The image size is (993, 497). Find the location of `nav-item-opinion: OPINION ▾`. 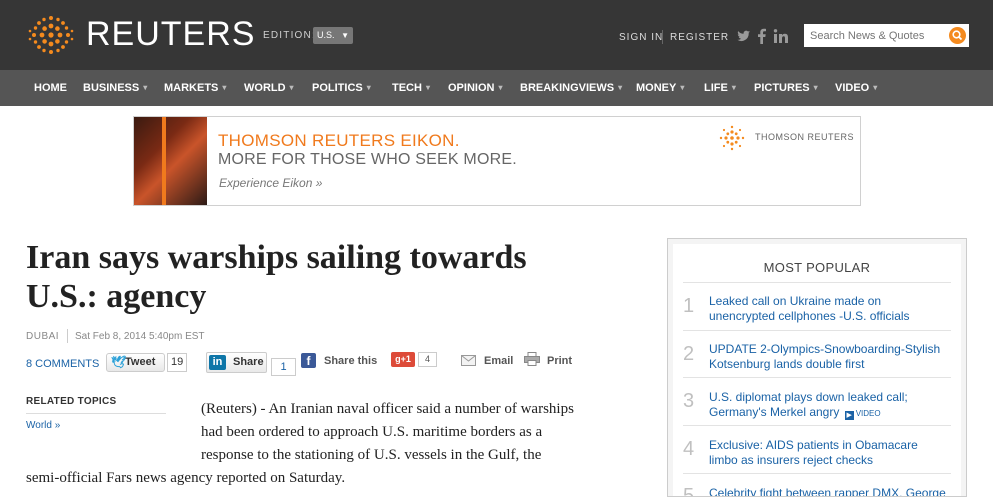

nav-item-opinion: OPINION ▾ is located at coordinates (475, 88).